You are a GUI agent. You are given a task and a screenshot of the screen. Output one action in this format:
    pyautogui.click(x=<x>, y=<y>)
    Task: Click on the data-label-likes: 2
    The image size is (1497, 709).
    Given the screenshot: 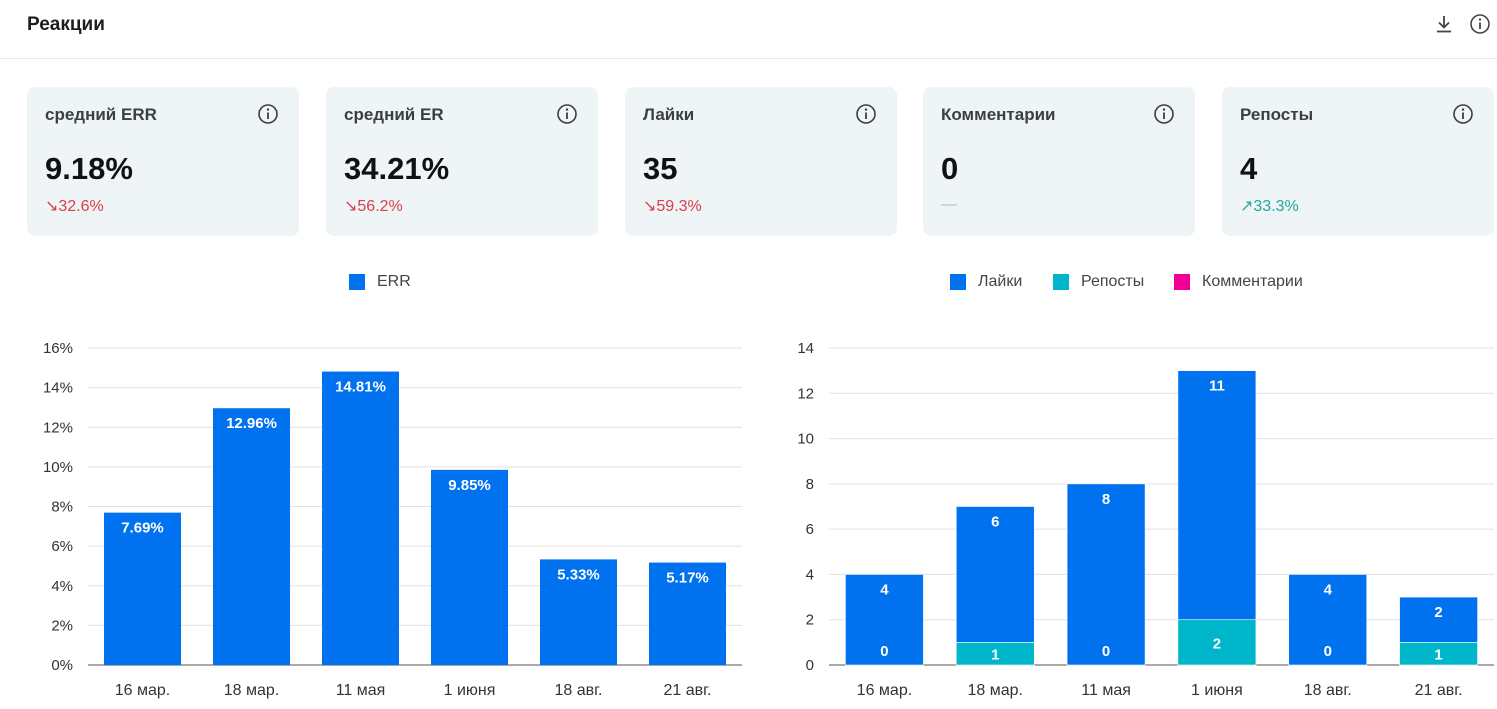 What is the action you would take?
    pyautogui.click(x=1438, y=612)
    